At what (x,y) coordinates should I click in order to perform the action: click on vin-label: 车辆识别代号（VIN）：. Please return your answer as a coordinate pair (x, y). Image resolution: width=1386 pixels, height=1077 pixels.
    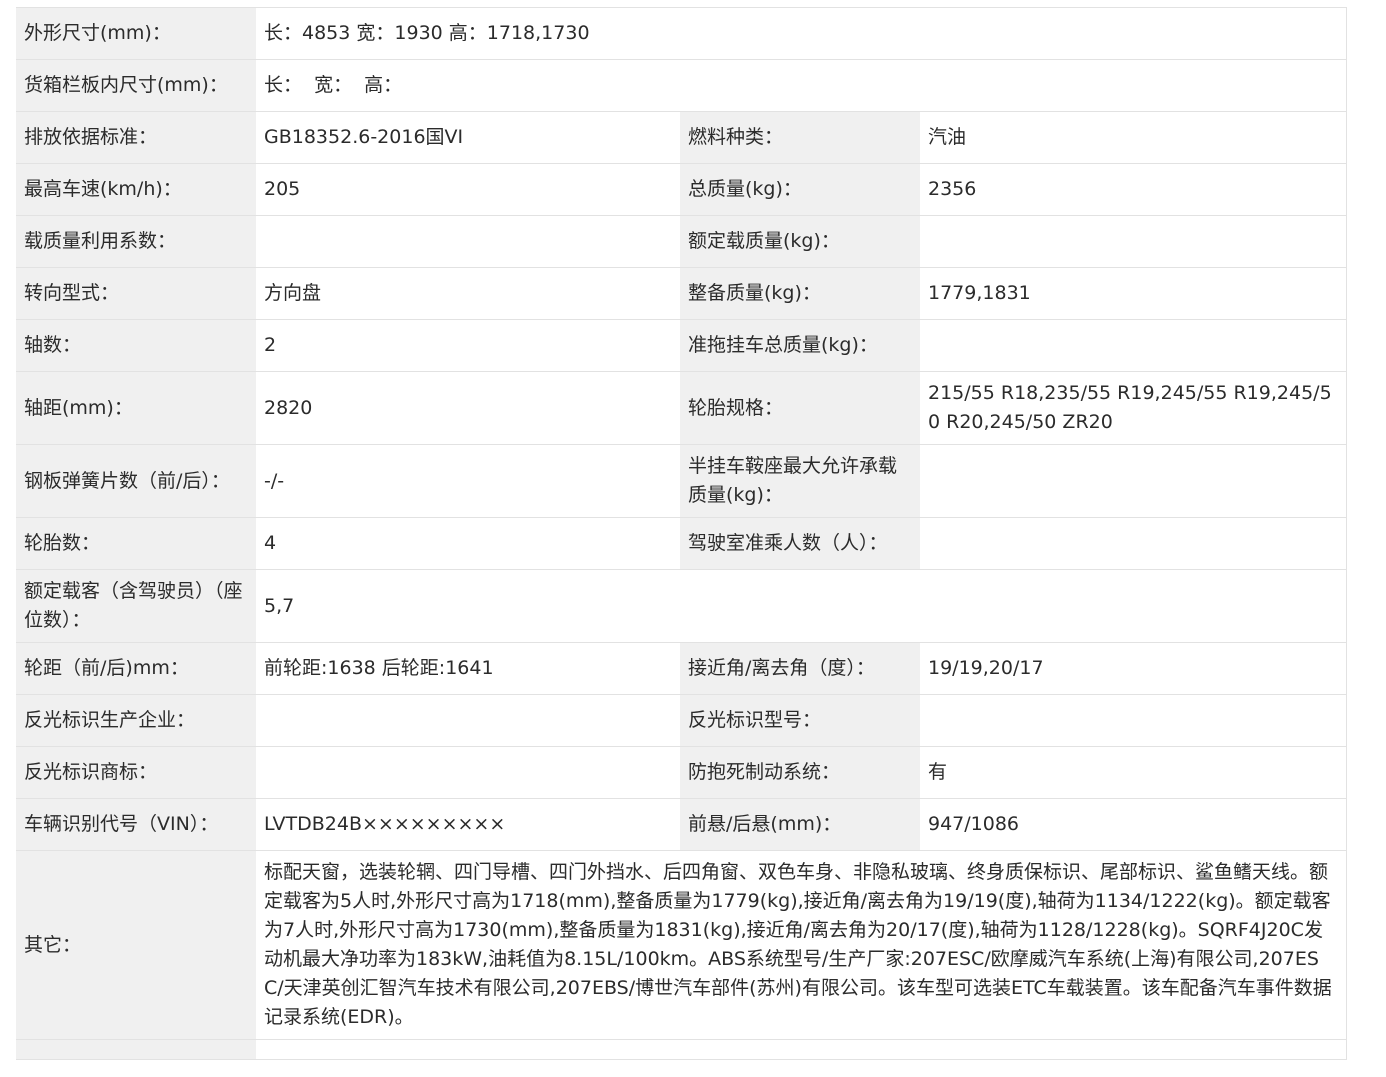
    Looking at the image, I should click on (136, 824).